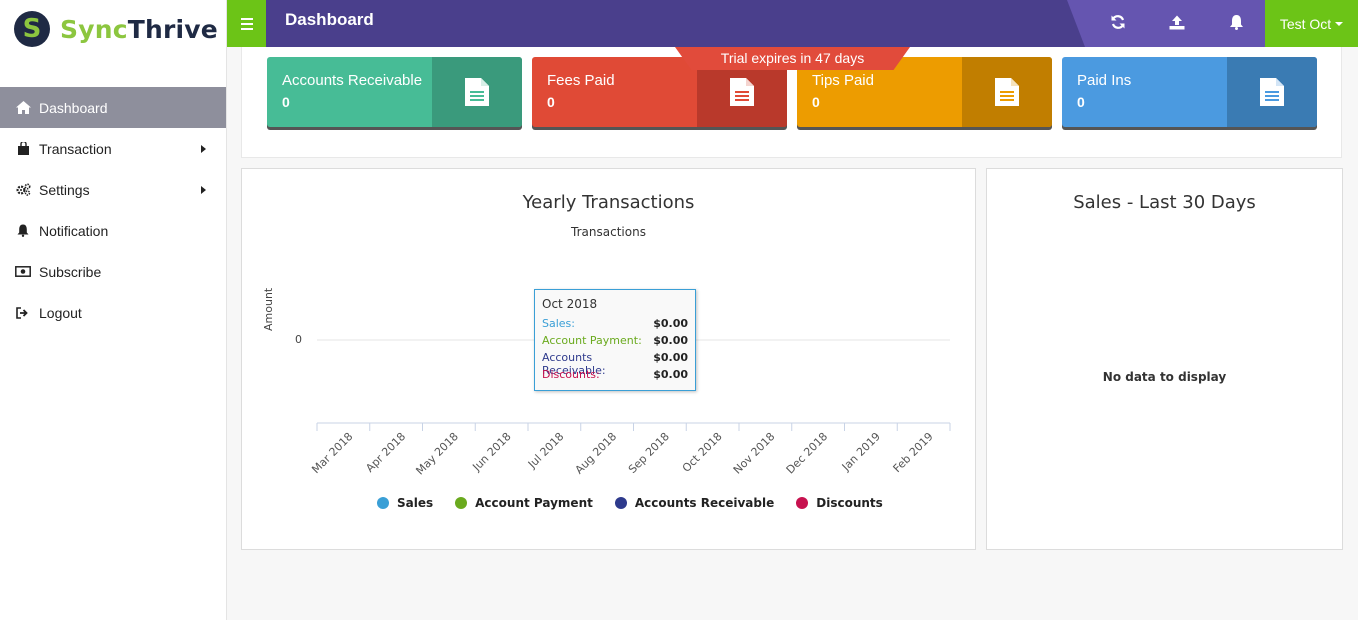 The image size is (1358, 620). What do you see at coordinates (172, 29) in the screenshot?
I see `brand-name-part2: Thrive` at bounding box center [172, 29].